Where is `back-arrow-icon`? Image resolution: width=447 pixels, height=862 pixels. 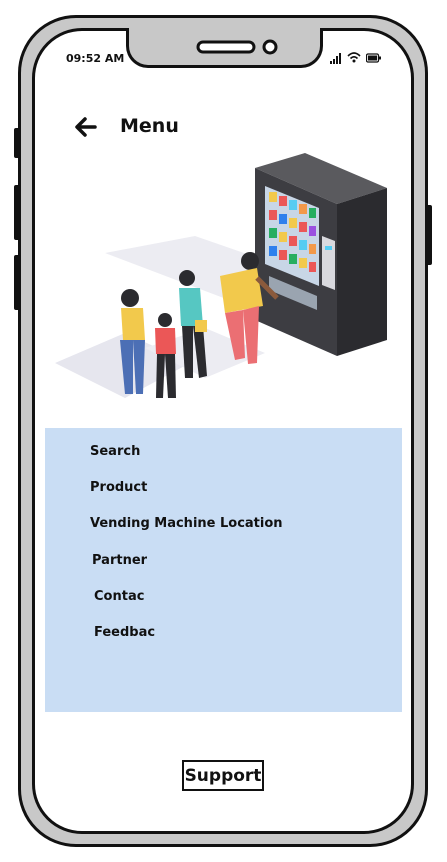 back-arrow-icon is located at coordinates (86, 127).